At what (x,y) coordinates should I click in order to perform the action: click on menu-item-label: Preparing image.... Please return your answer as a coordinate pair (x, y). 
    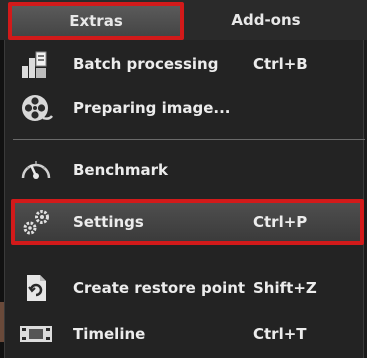
    Looking at the image, I should click on (152, 108).